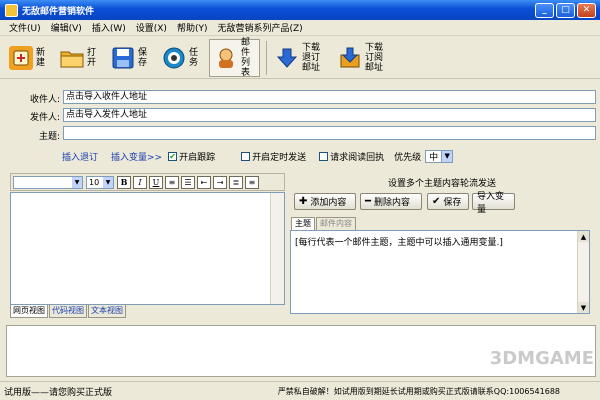 The width and height of the screenshot is (600, 400). I want to click on save-button: 保存, so click(131, 58).